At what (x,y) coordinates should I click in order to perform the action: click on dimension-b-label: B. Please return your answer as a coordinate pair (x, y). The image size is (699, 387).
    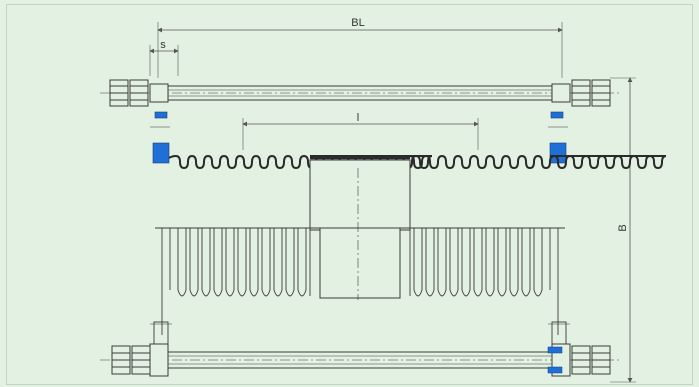
    Looking at the image, I should click on (623, 227).